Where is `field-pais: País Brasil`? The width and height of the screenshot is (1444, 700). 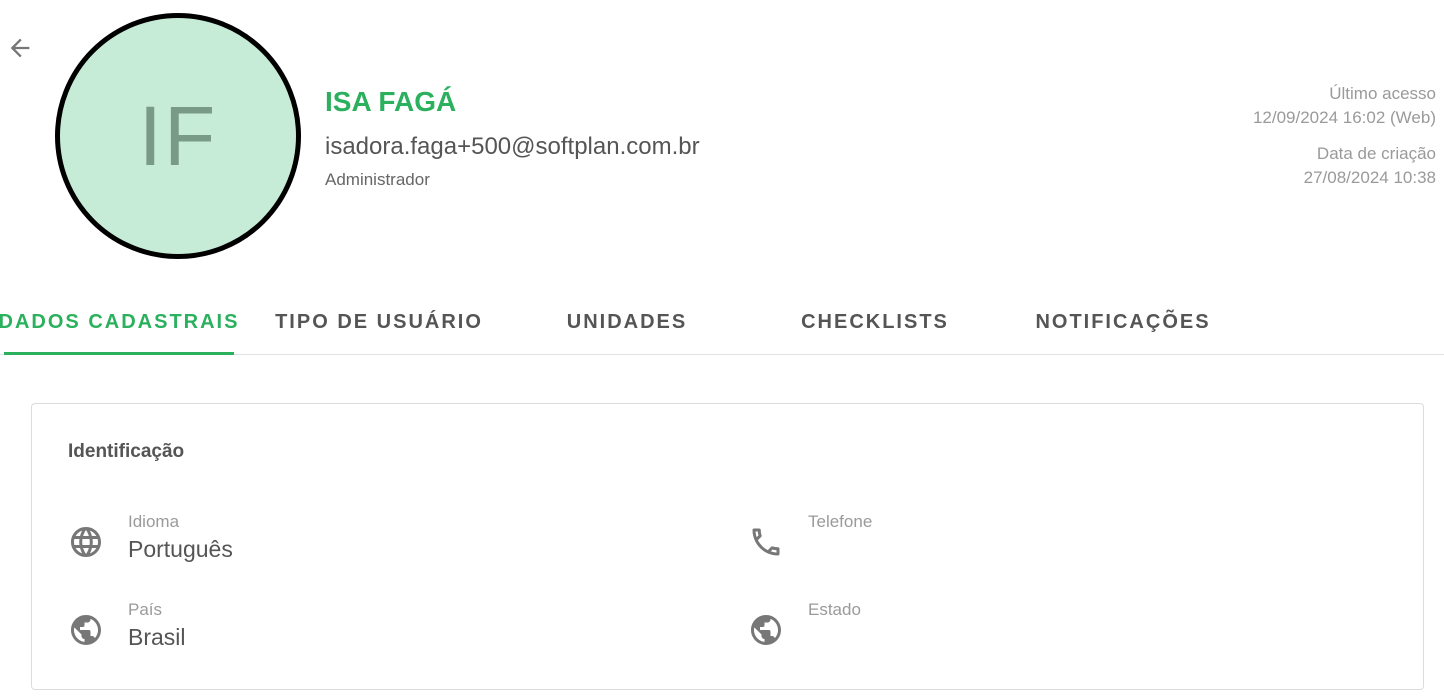
field-pais: País Brasil is located at coordinates (368, 630).